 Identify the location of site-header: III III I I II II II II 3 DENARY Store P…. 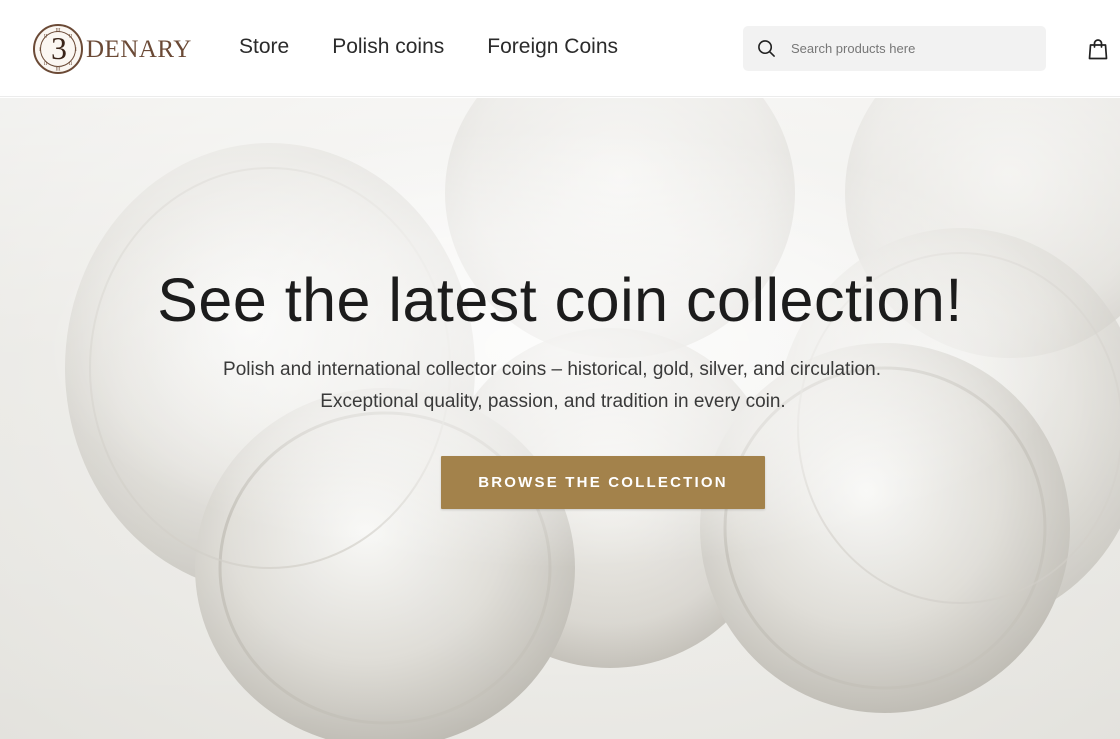
(560, 48).